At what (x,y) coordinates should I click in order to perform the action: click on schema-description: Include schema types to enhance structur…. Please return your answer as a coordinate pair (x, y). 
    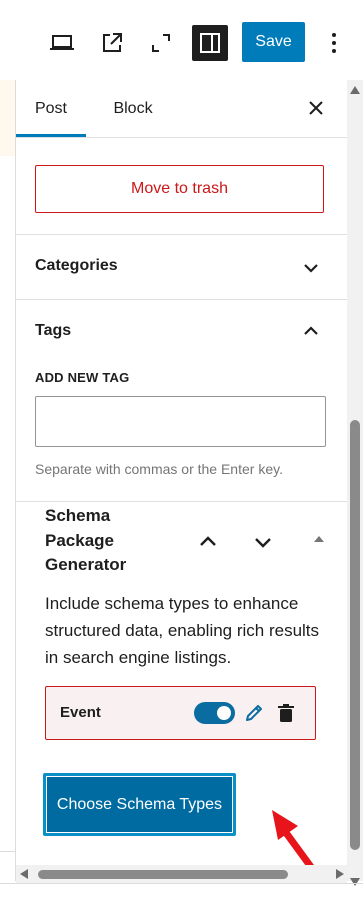
    Looking at the image, I should click on (182, 630).